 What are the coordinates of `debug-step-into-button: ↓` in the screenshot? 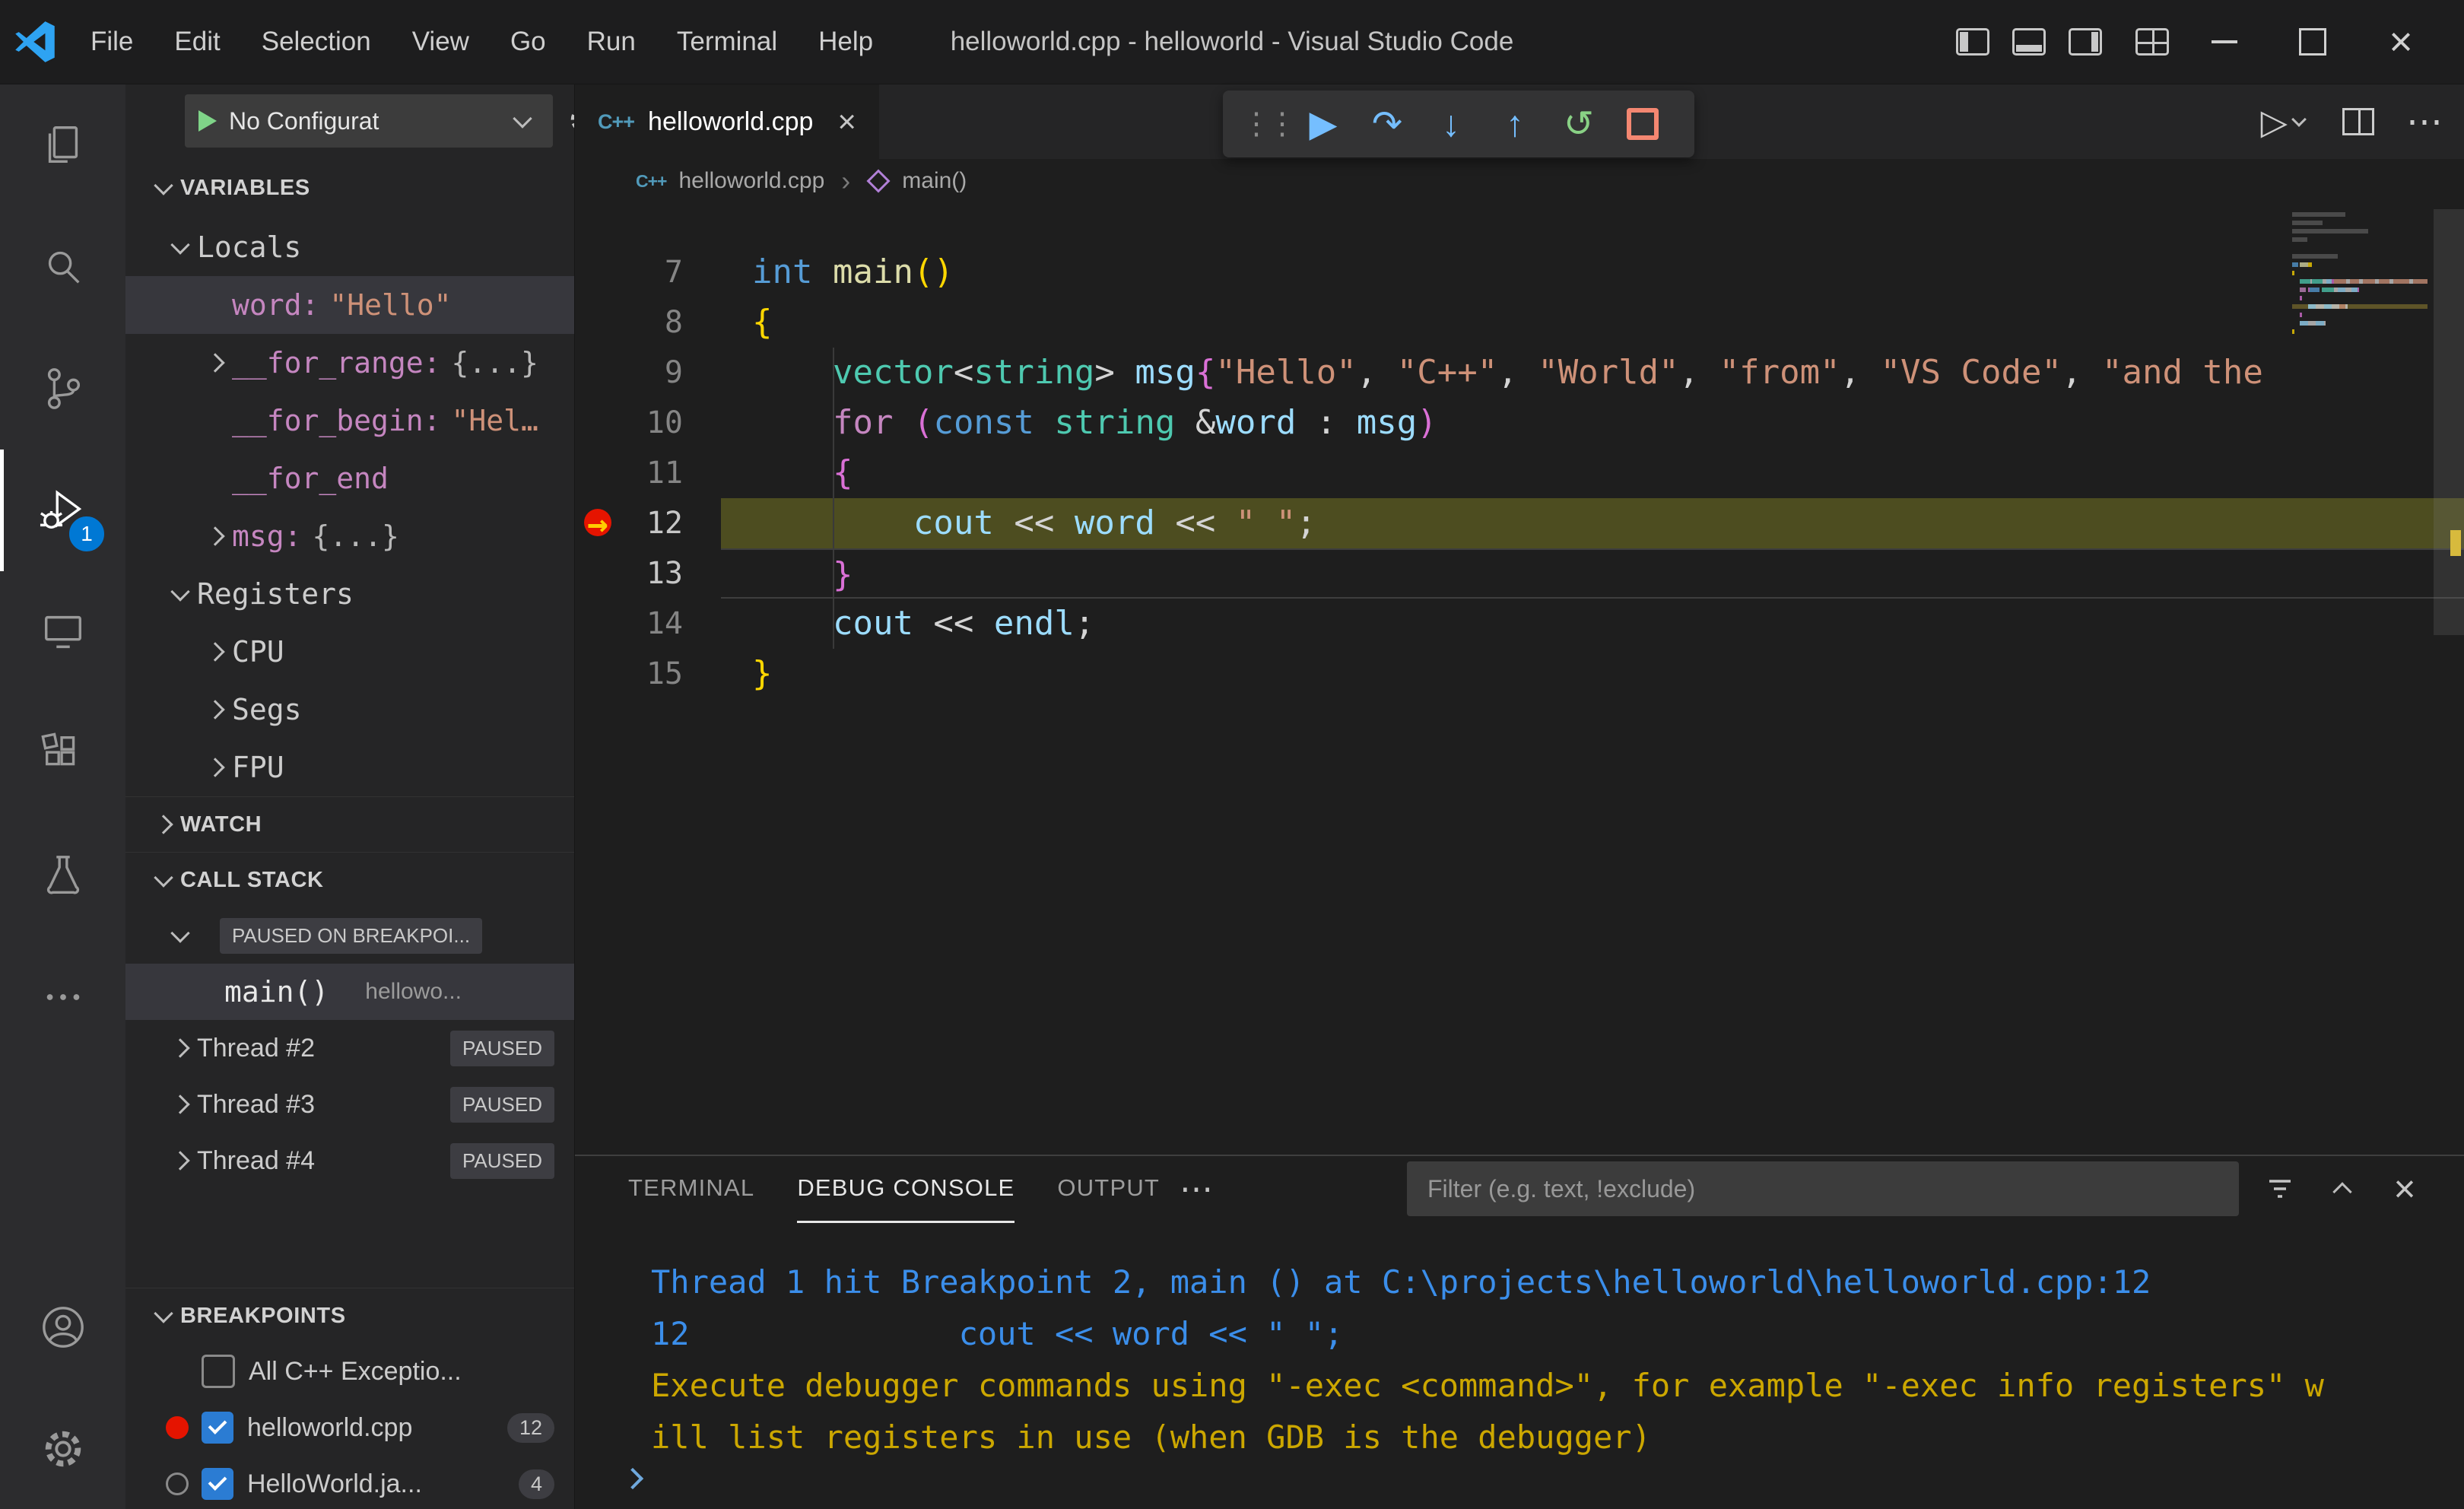 It's located at (1451, 124).